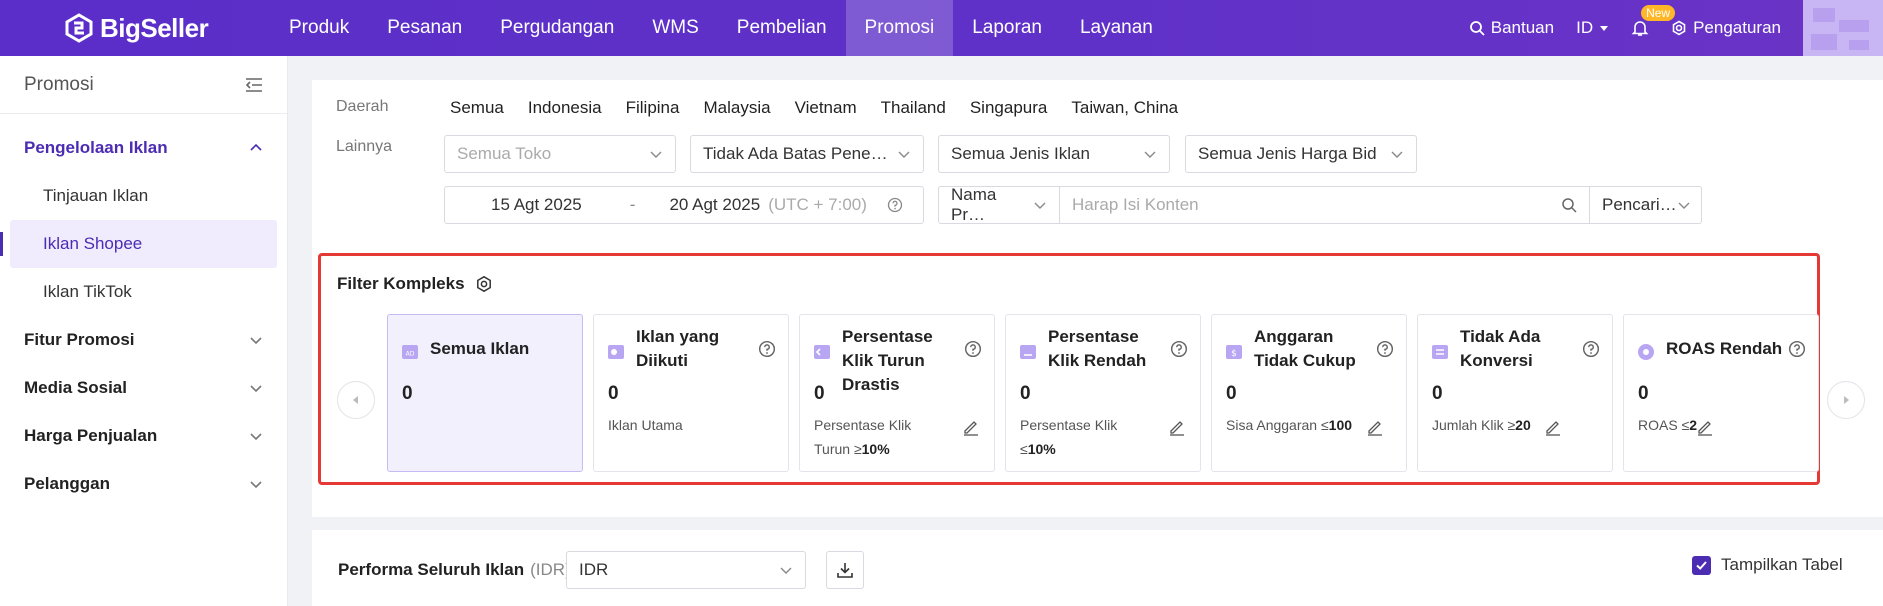  Describe the element at coordinates (845, 570) in the screenshot. I see `download-button` at that location.